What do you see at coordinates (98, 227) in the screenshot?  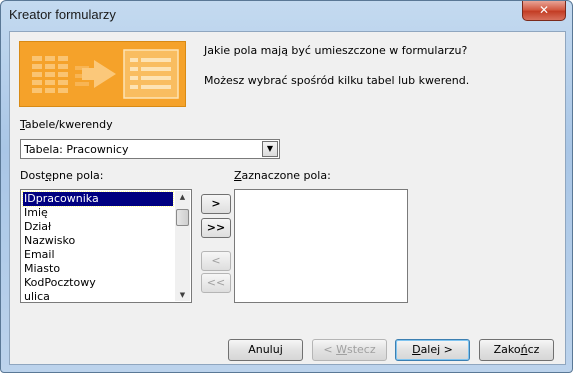 I see `list-item: Dział` at bounding box center [98, 227].